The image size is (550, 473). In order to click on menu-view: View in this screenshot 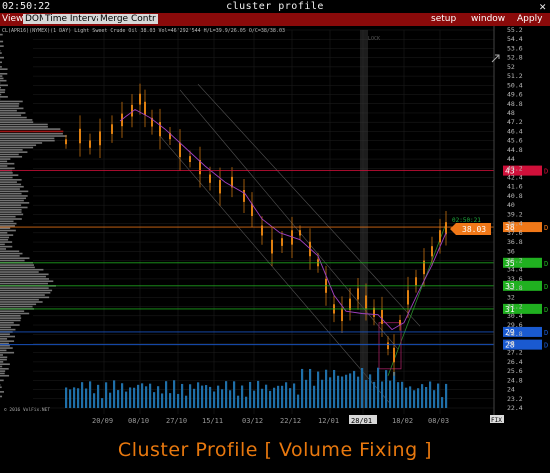, I will do `click(12, 19)`.